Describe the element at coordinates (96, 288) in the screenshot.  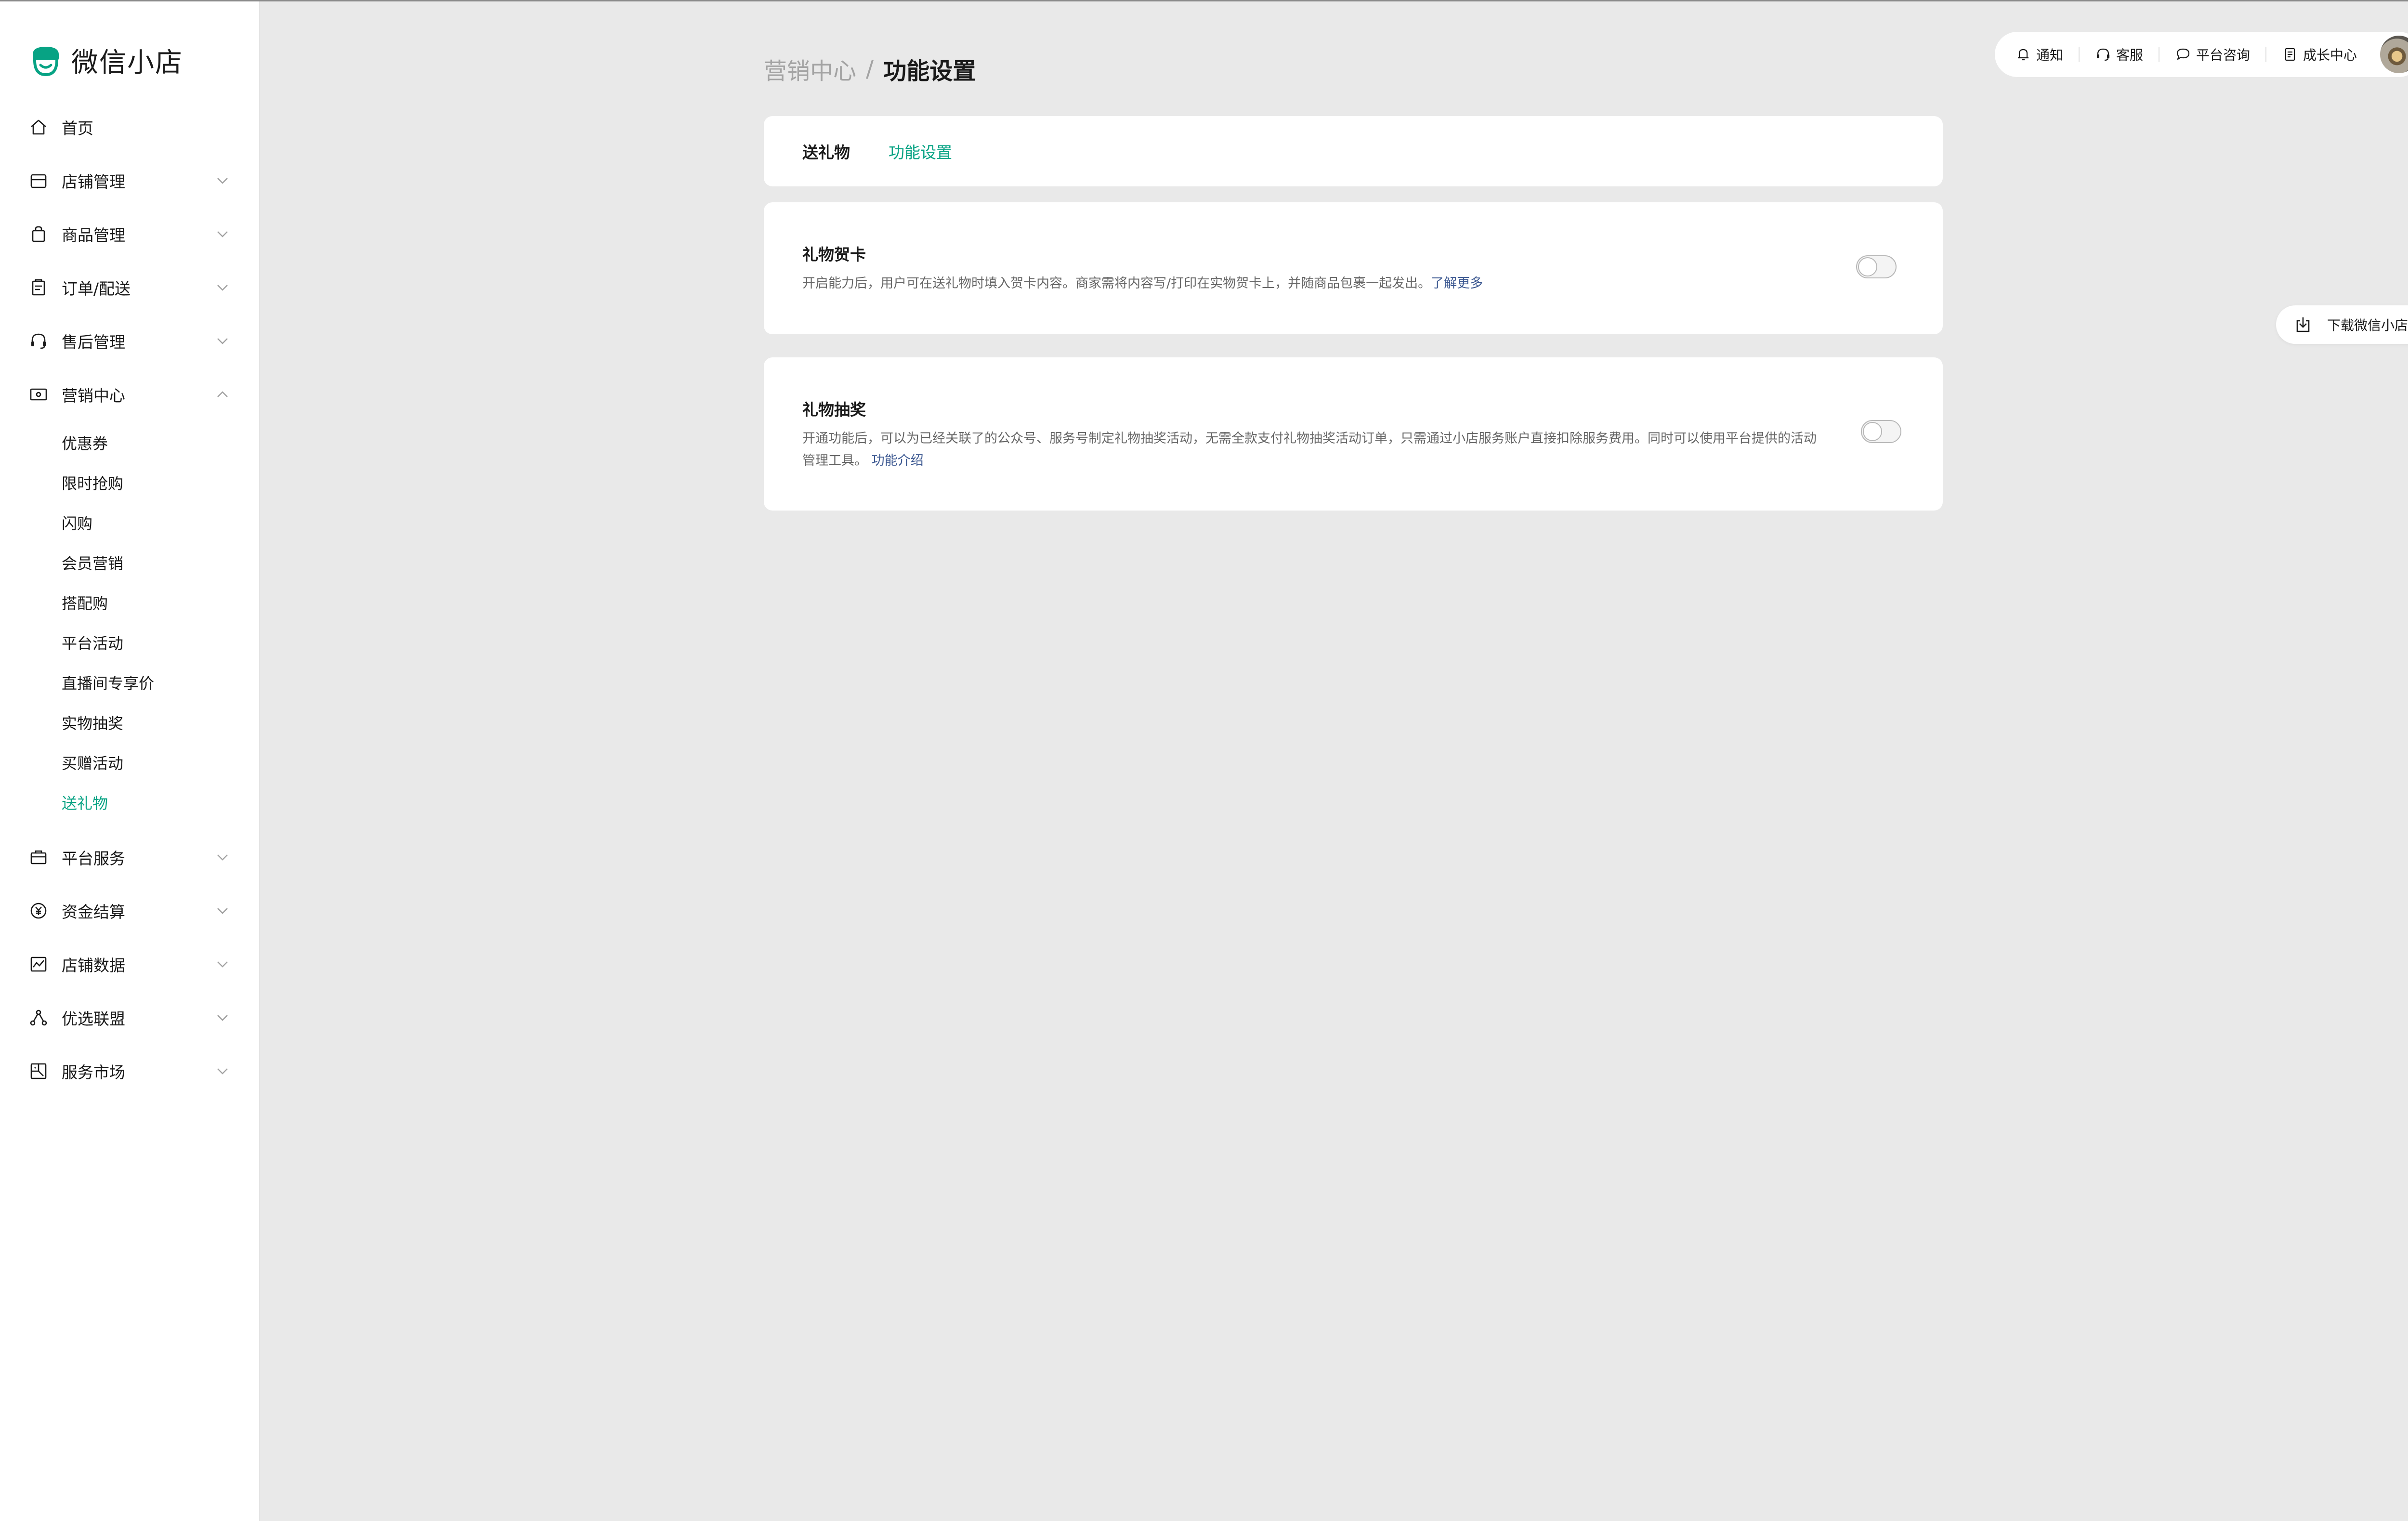
I see `sidebar-item-label: 订单/配送` at that location.